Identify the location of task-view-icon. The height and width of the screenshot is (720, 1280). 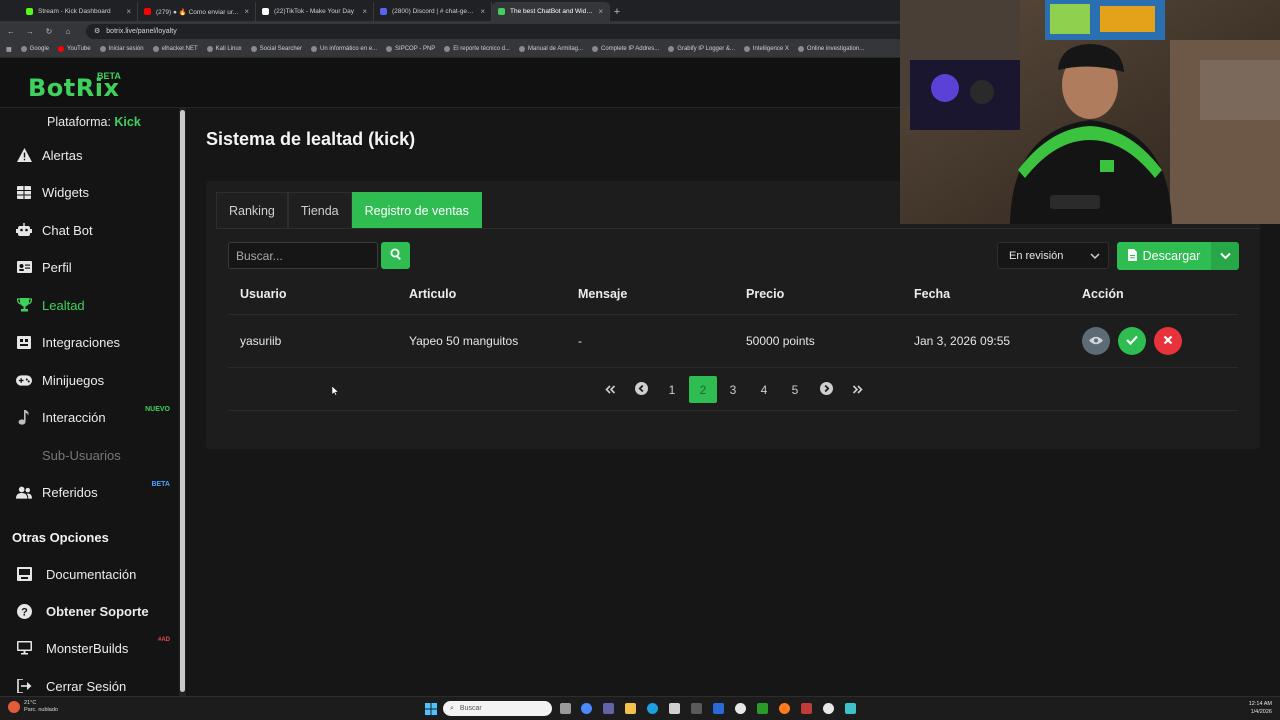
(565, 708).